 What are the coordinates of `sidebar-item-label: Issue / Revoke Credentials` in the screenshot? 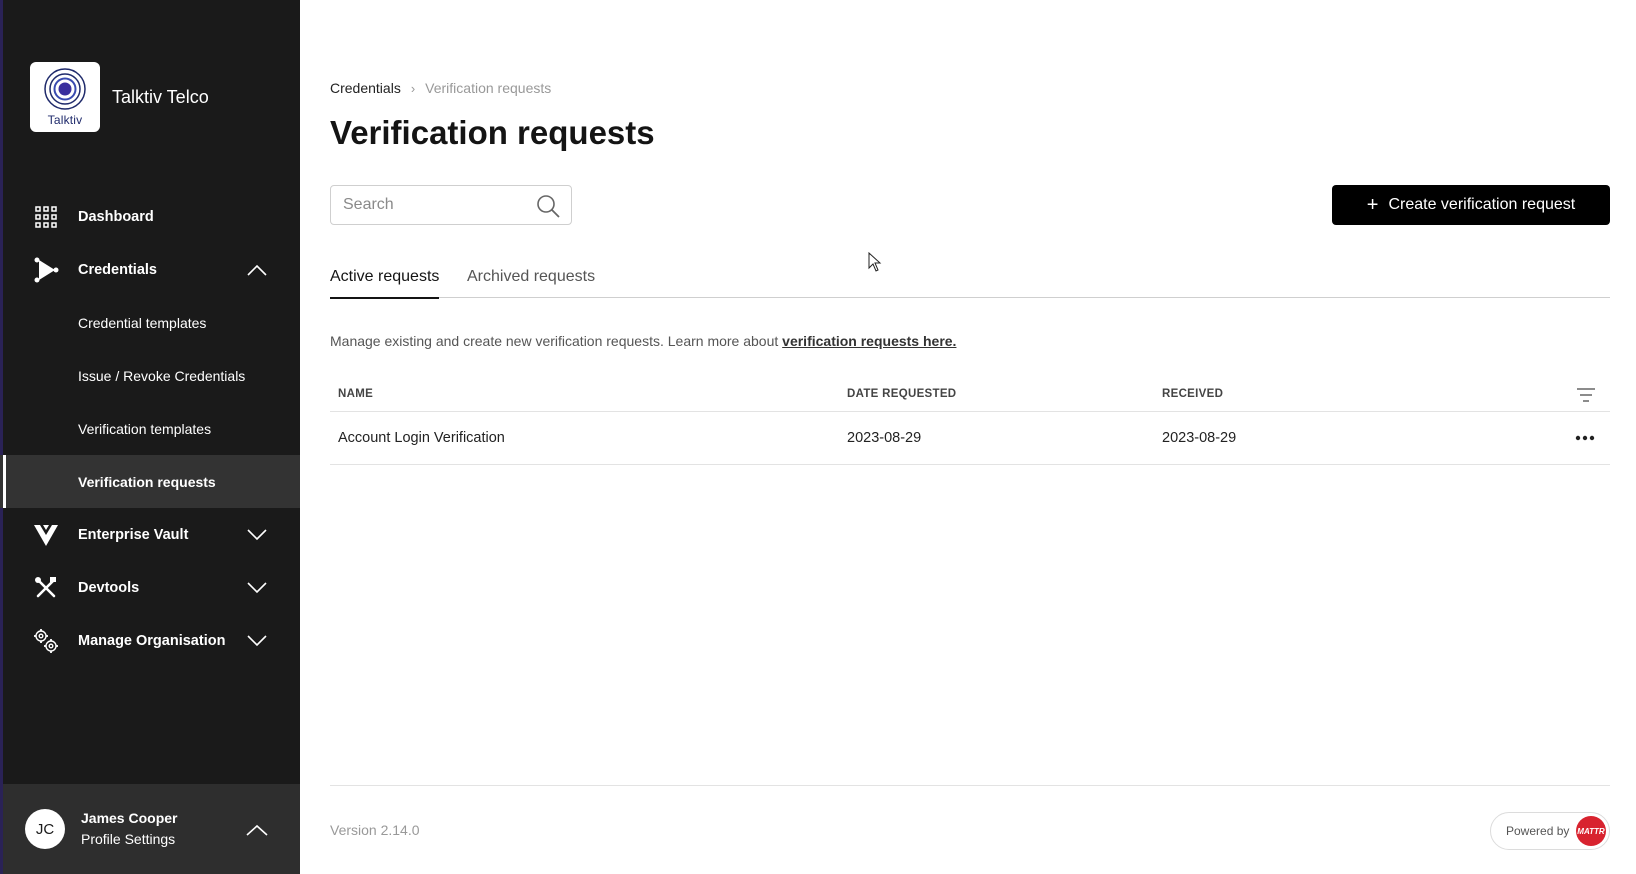 It's located at (161, 376).